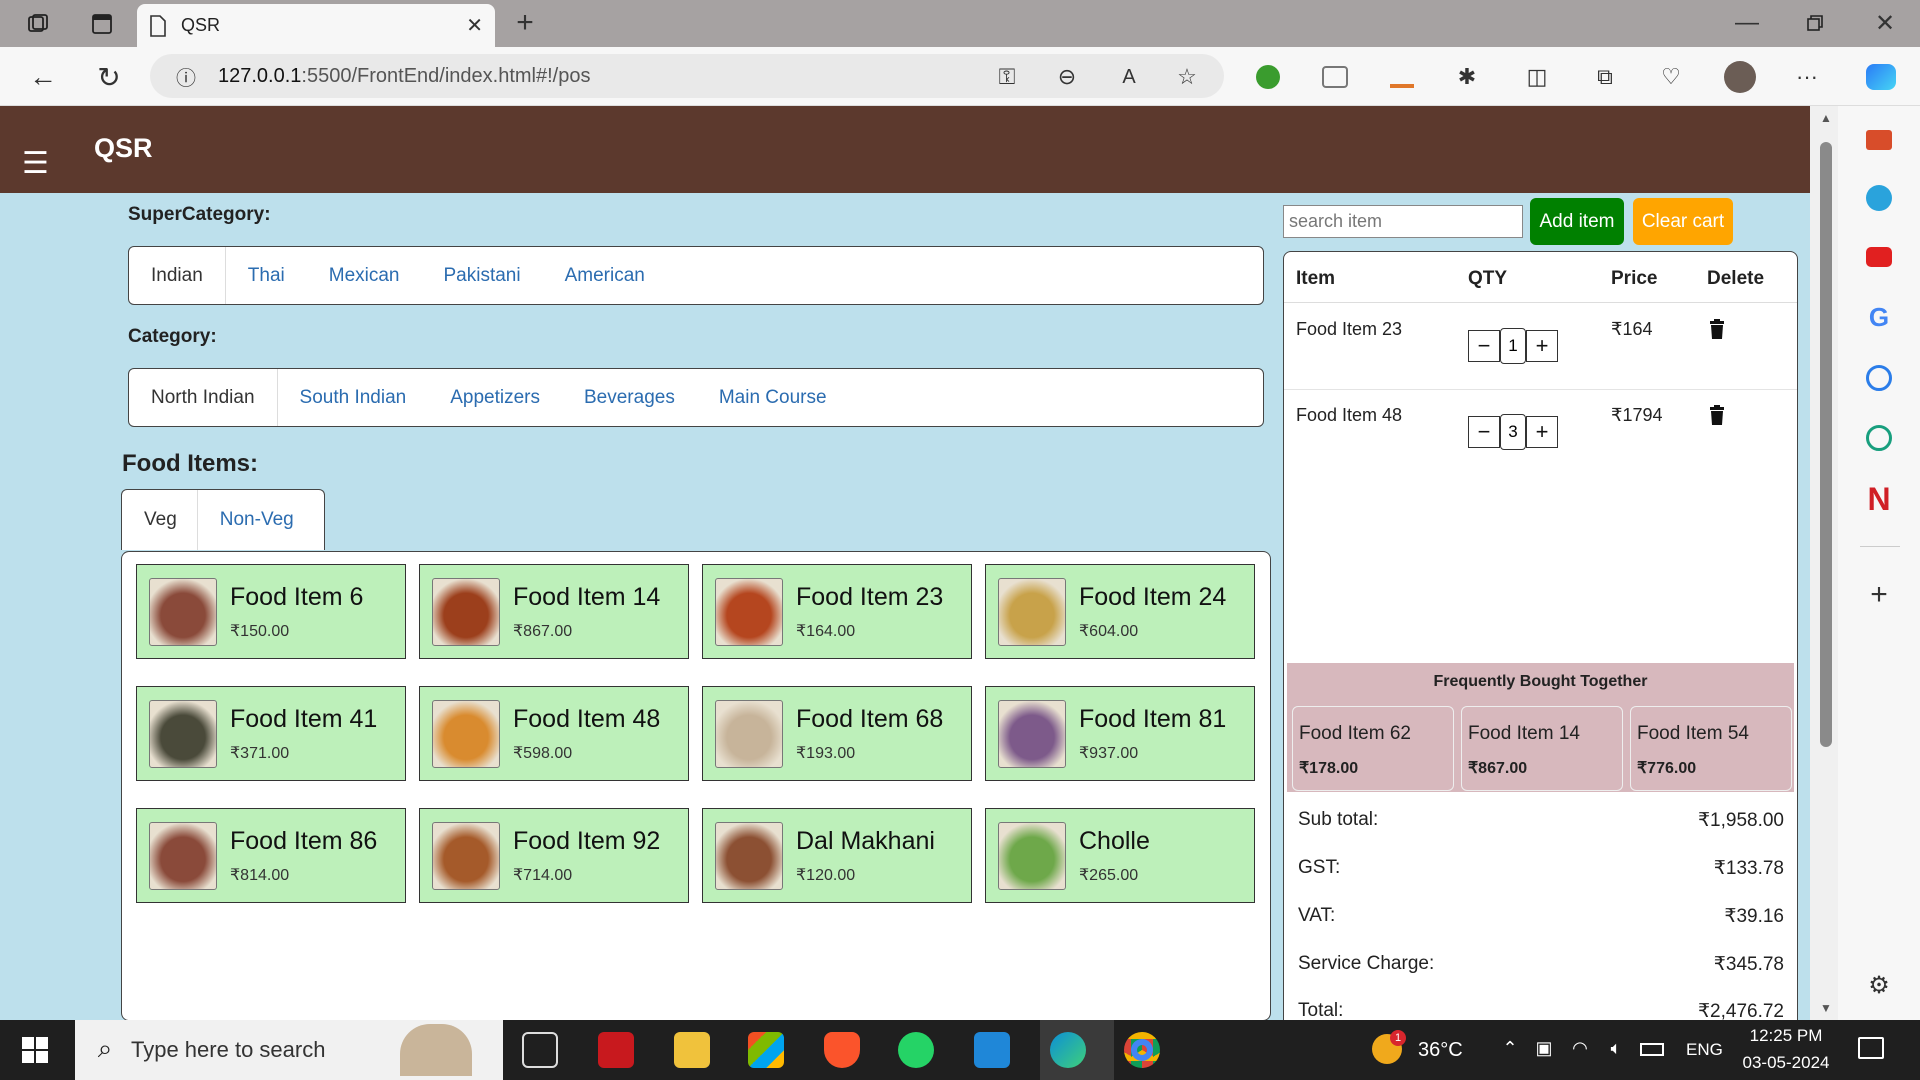 This screenshot has width=1920, height=1080. What do you see at coordinates (1120, 855) in the screenshot?
I see `food-card: Cholle ₹265.00` at bounding box center [1120, 855].